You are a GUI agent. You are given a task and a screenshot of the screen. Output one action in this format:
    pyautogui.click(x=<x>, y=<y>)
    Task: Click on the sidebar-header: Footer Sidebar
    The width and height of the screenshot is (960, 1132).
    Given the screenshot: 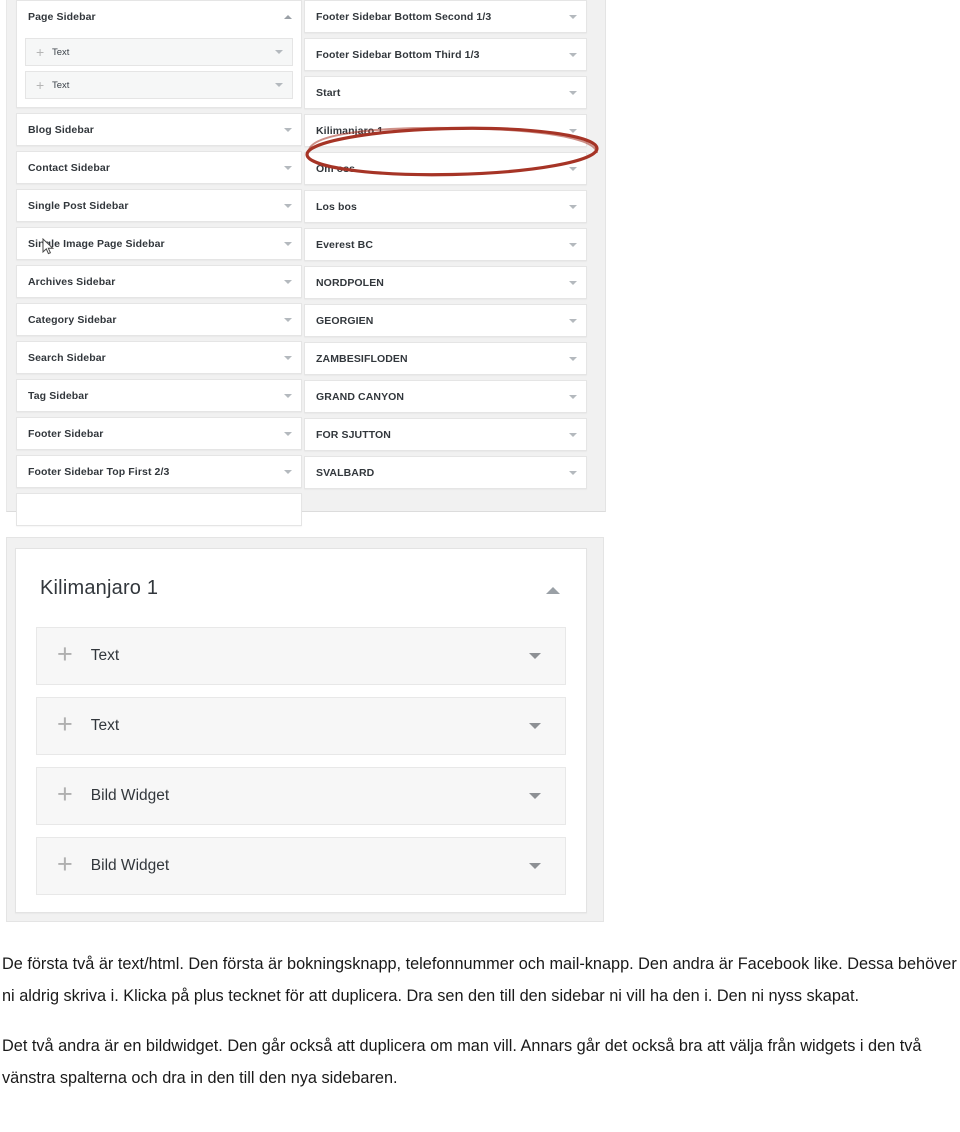 What is the action you would take?
    pyautogui.click(x=159, y=433)
    